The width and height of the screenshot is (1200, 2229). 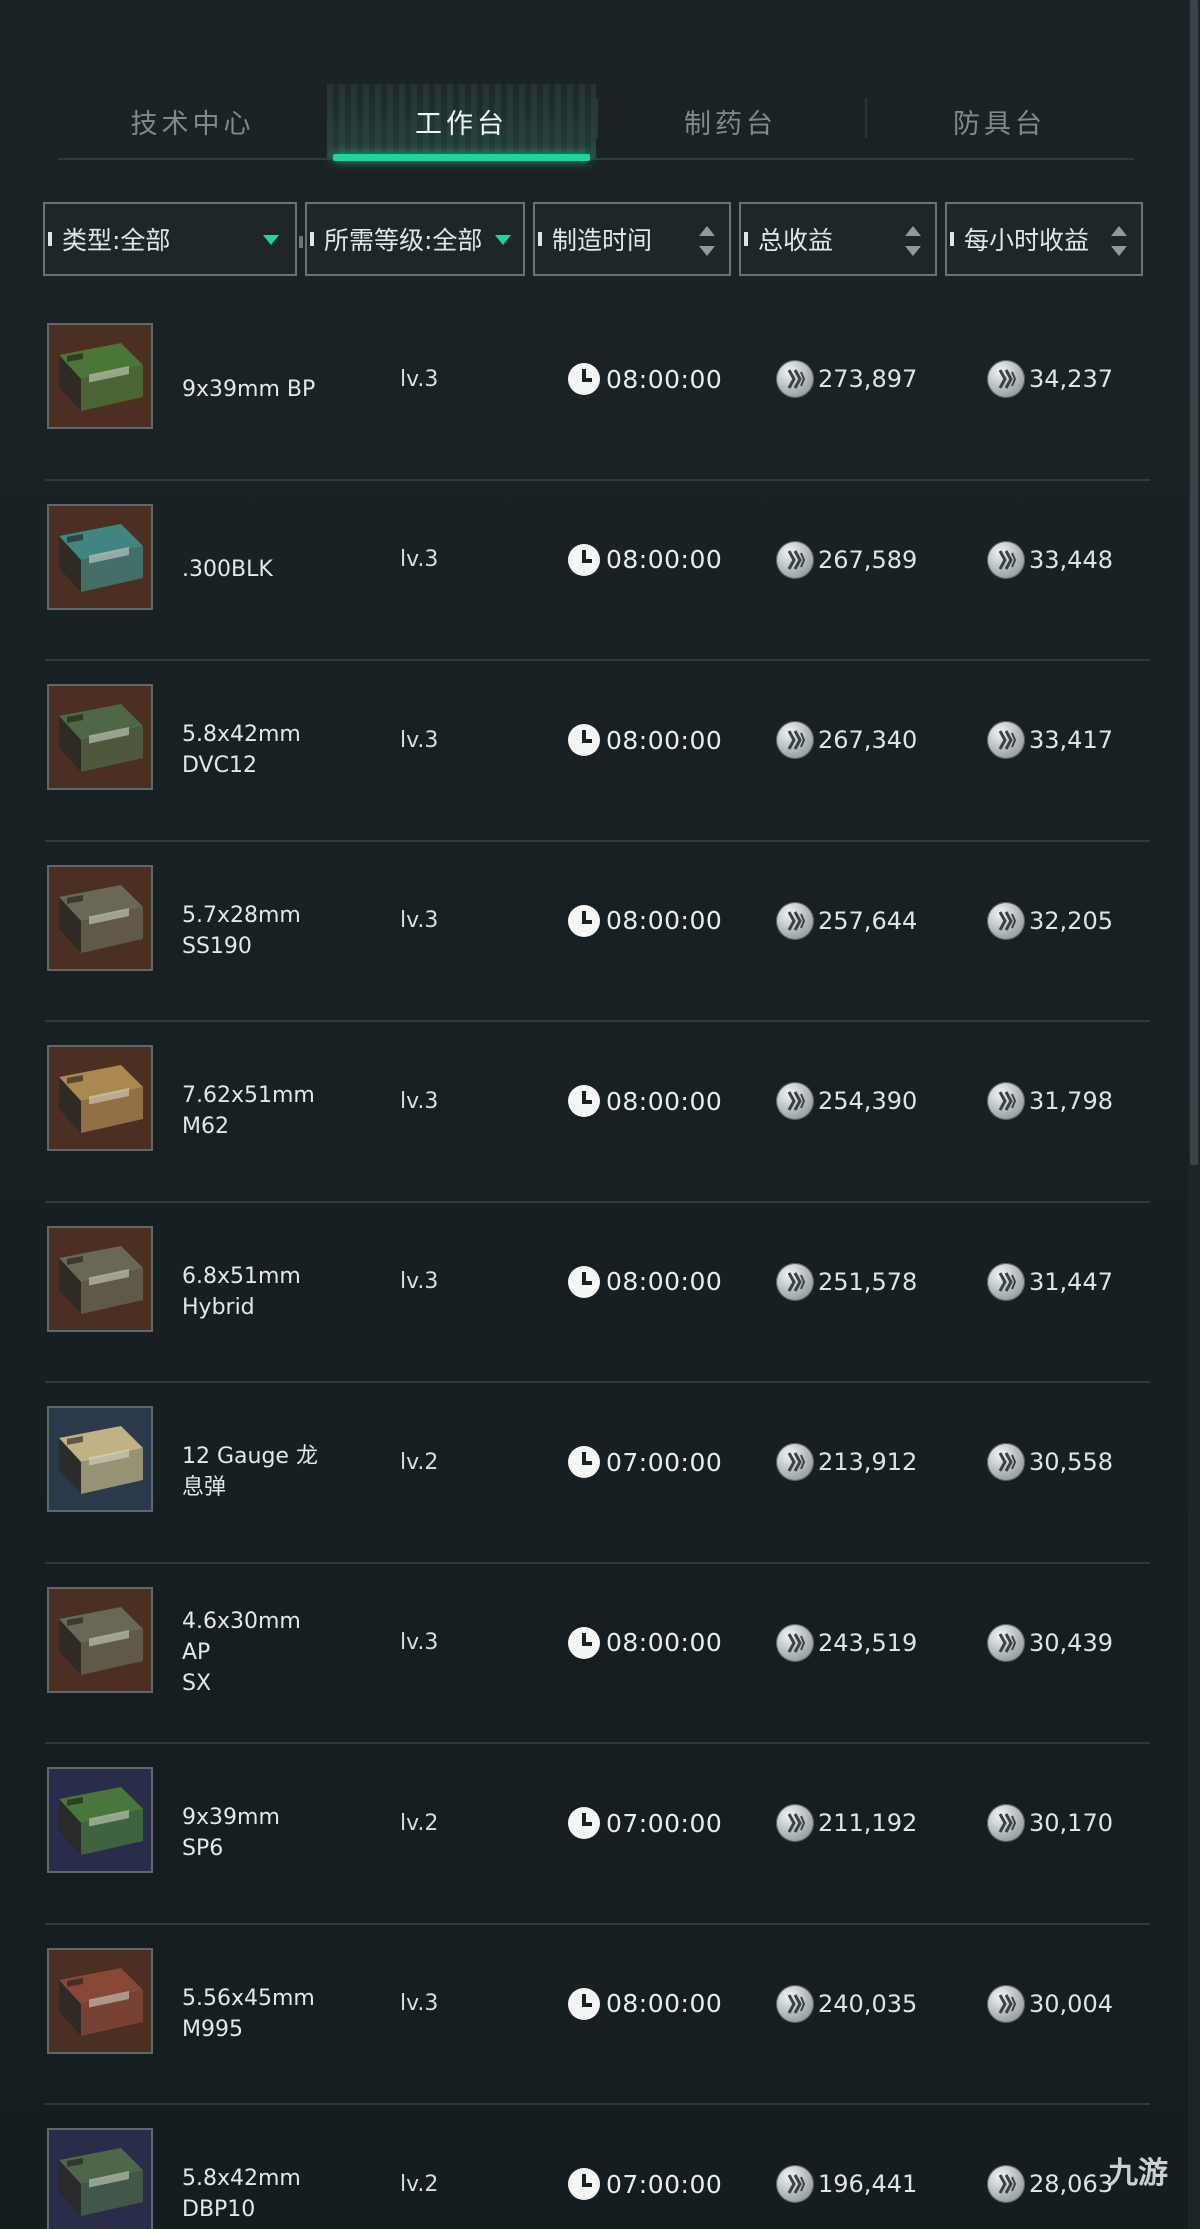 What do you see at coordinates (1071, 559) in the screenshot?
I see `hourly-profit-value: 33,448` at bounding box center [1071, 559].